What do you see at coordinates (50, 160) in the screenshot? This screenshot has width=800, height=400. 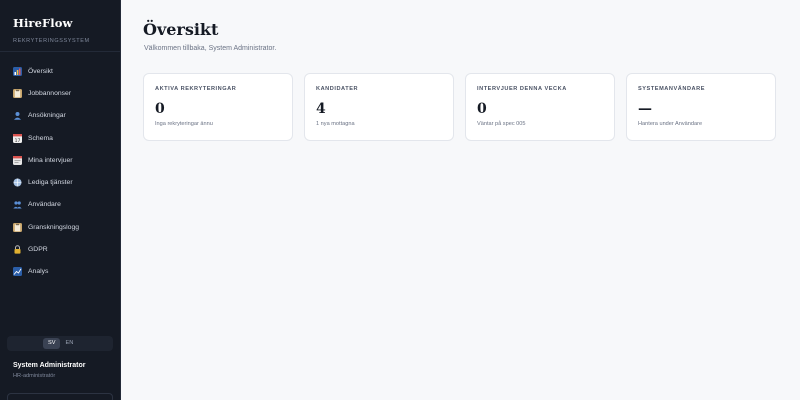 I see `sidebar-item-label: Mina intervjuer` at bounding box center [50, 160].